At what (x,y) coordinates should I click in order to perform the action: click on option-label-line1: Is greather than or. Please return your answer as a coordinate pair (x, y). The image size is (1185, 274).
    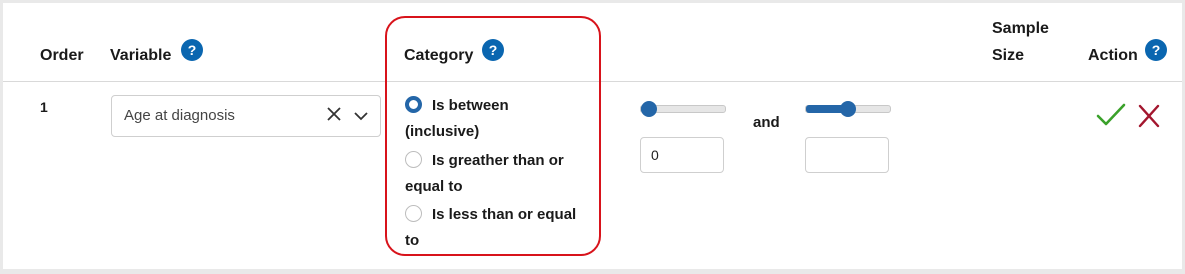
    Looking at the image, I should click on (498, 160).